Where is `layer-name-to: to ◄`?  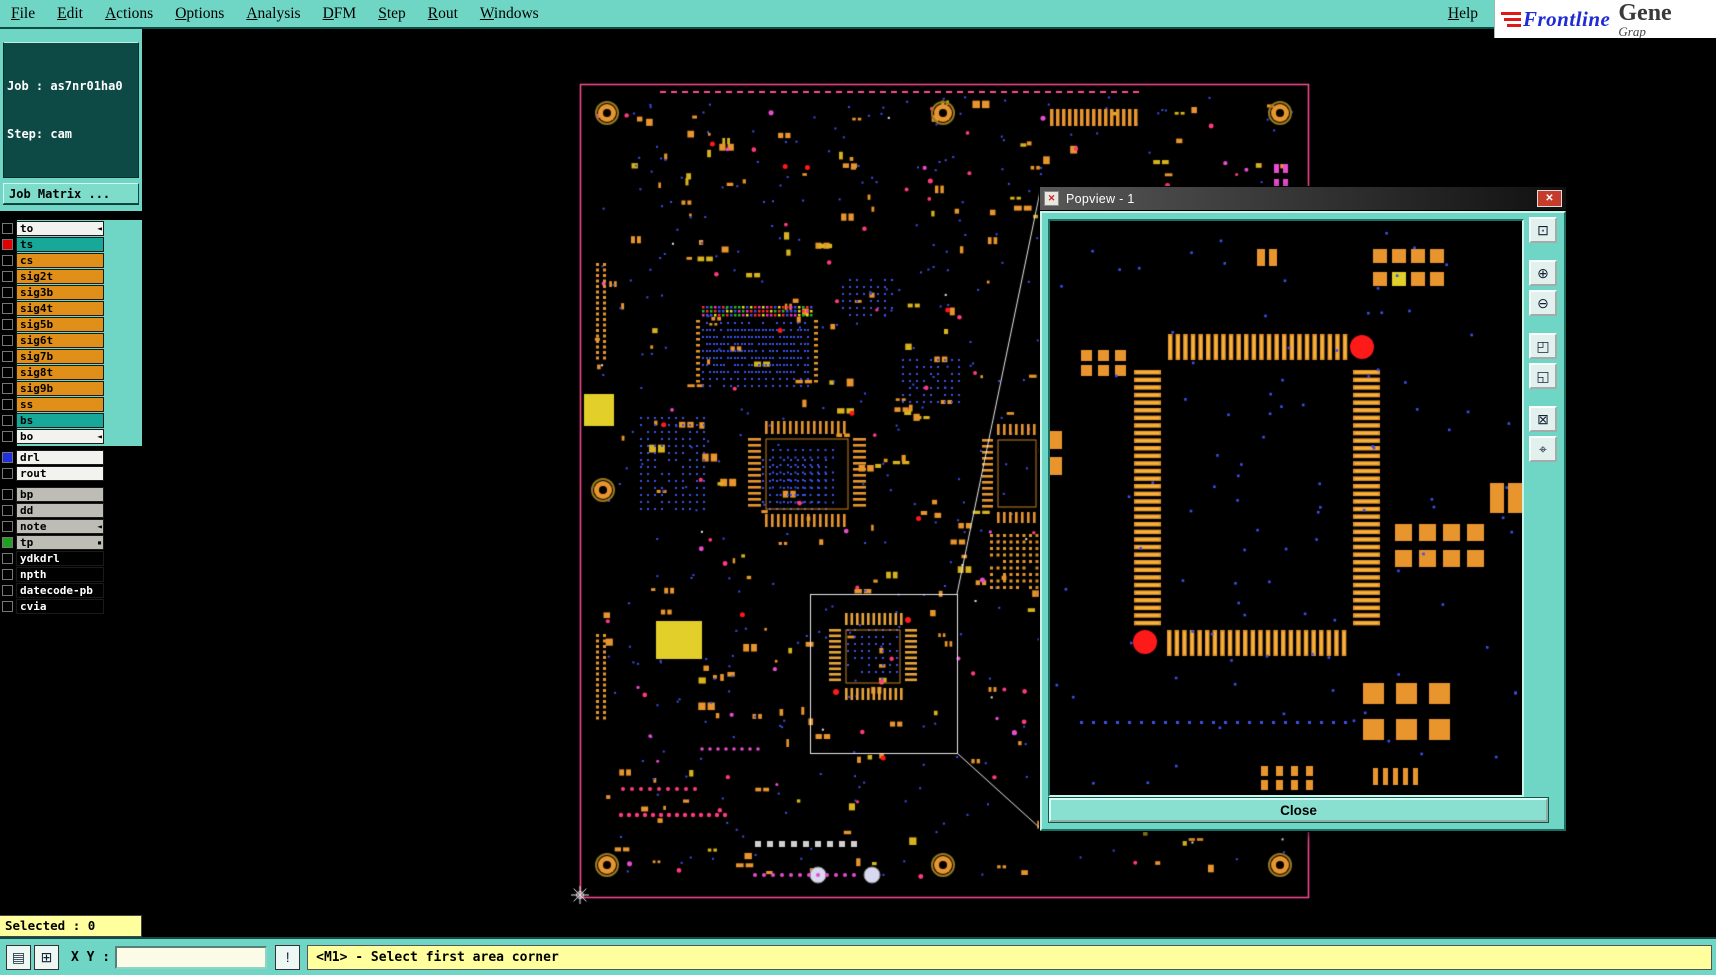 layer-name-to: to ◄ is located at coordinates (60, 228).